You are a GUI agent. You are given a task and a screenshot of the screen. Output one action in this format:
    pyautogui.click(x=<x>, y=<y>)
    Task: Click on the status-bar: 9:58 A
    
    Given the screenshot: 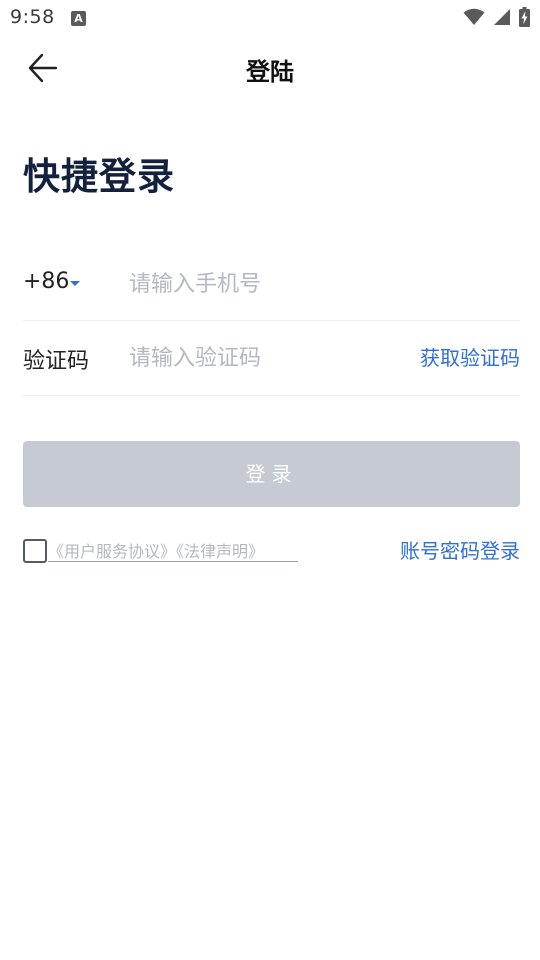 What is the action you would take?
    pyautogui.click(x=270, y=18)
    